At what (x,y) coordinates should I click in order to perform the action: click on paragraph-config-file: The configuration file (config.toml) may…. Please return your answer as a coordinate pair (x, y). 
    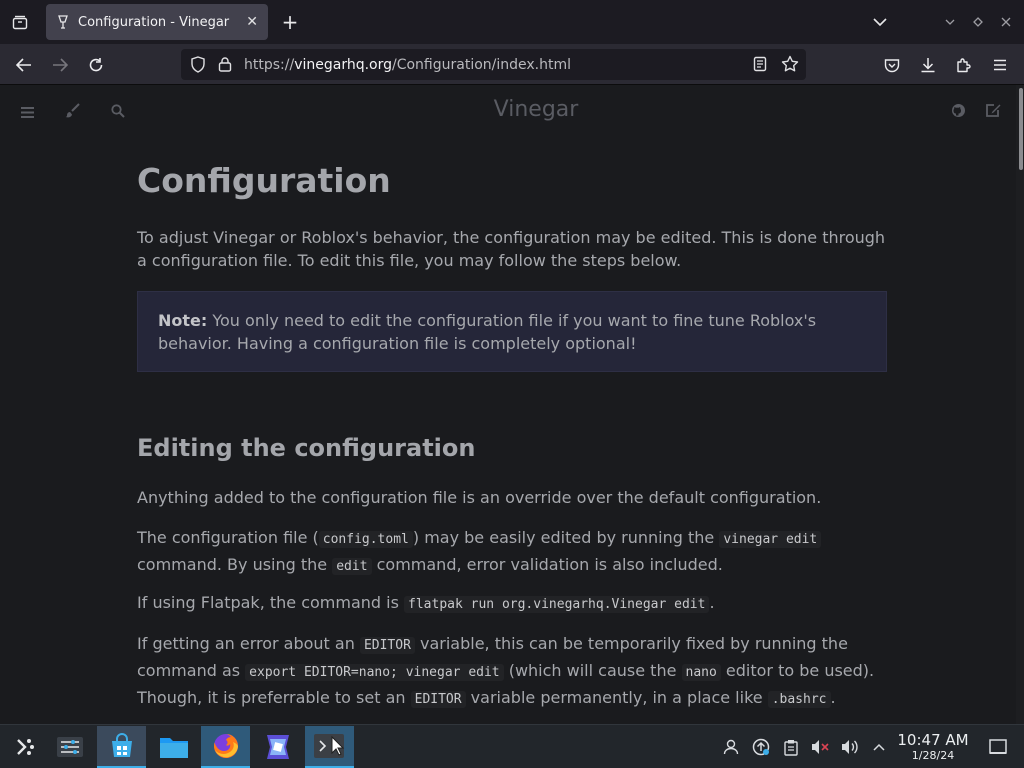
    Looking at the image, I should click on (512, 552).